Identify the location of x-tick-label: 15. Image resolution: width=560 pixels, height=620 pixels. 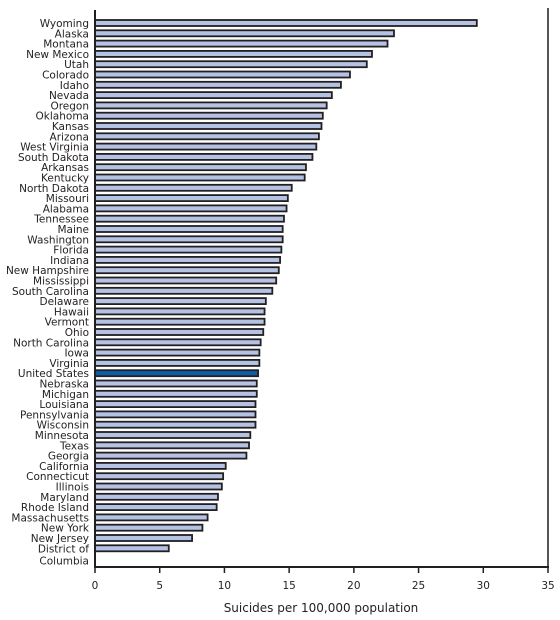
(288, 586).